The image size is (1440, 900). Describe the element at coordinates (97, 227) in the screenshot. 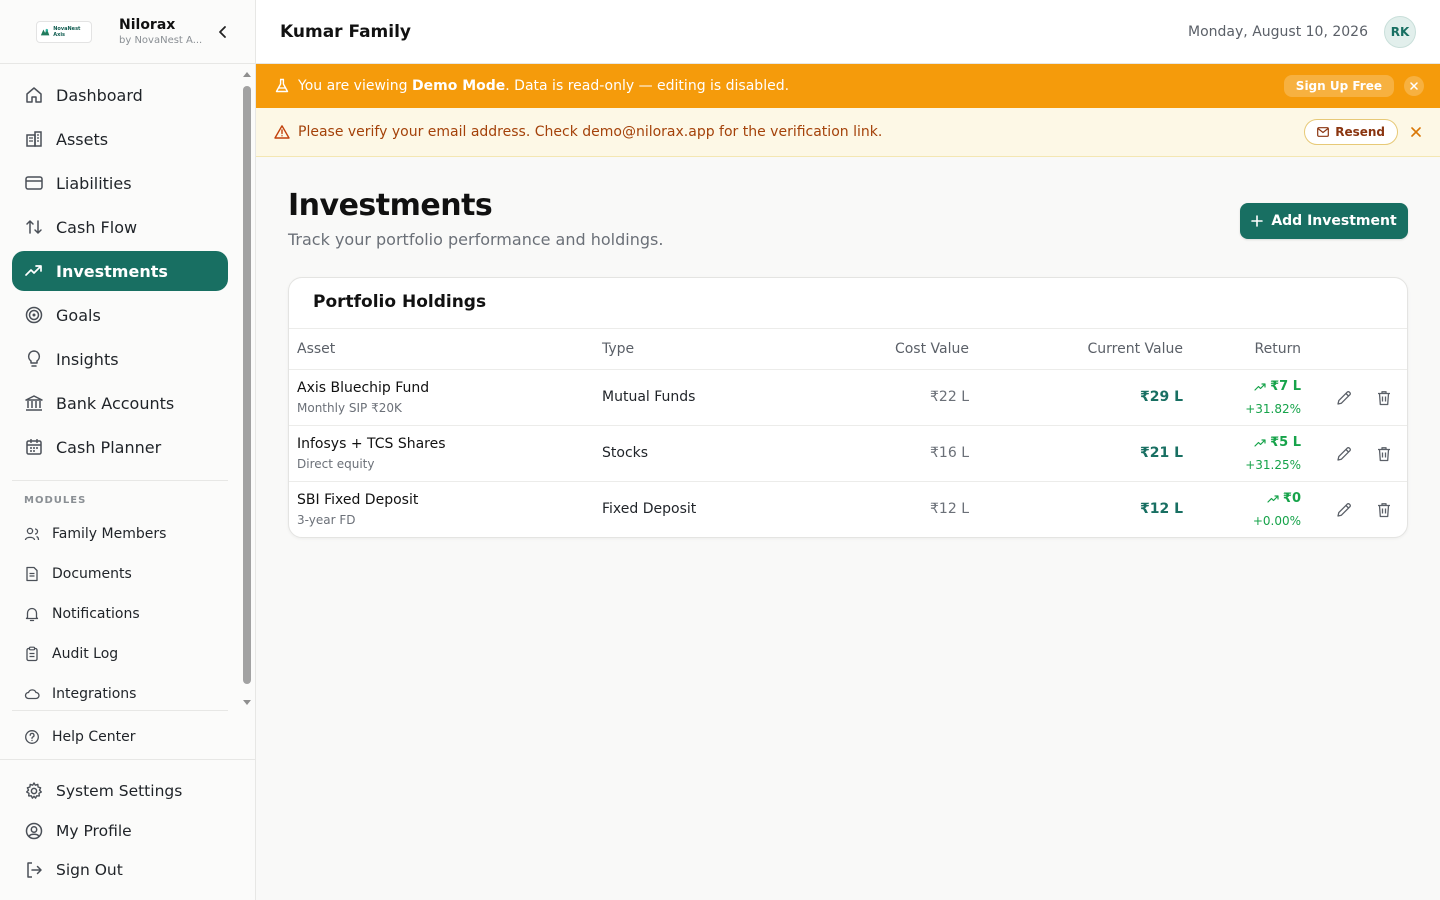

I see `sidebar-item-label: Cash Flow` at that location.